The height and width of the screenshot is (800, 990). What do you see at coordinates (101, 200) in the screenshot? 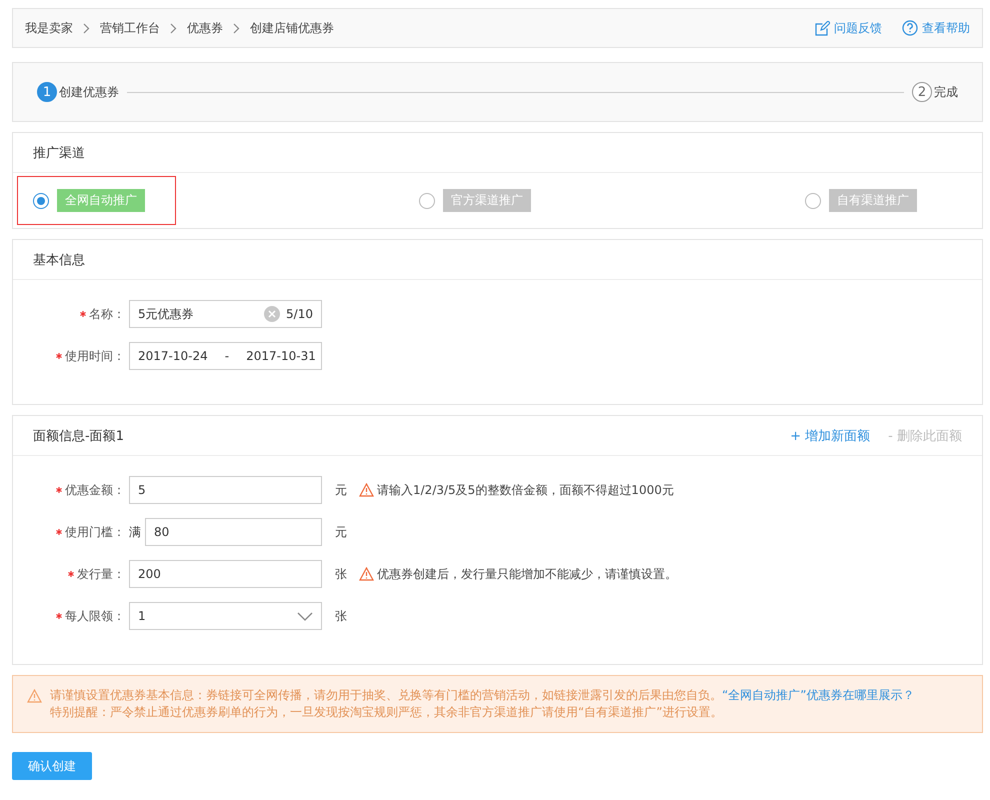
I see `channel-tag: 全网自动推广` at bounding box center [101, 200].